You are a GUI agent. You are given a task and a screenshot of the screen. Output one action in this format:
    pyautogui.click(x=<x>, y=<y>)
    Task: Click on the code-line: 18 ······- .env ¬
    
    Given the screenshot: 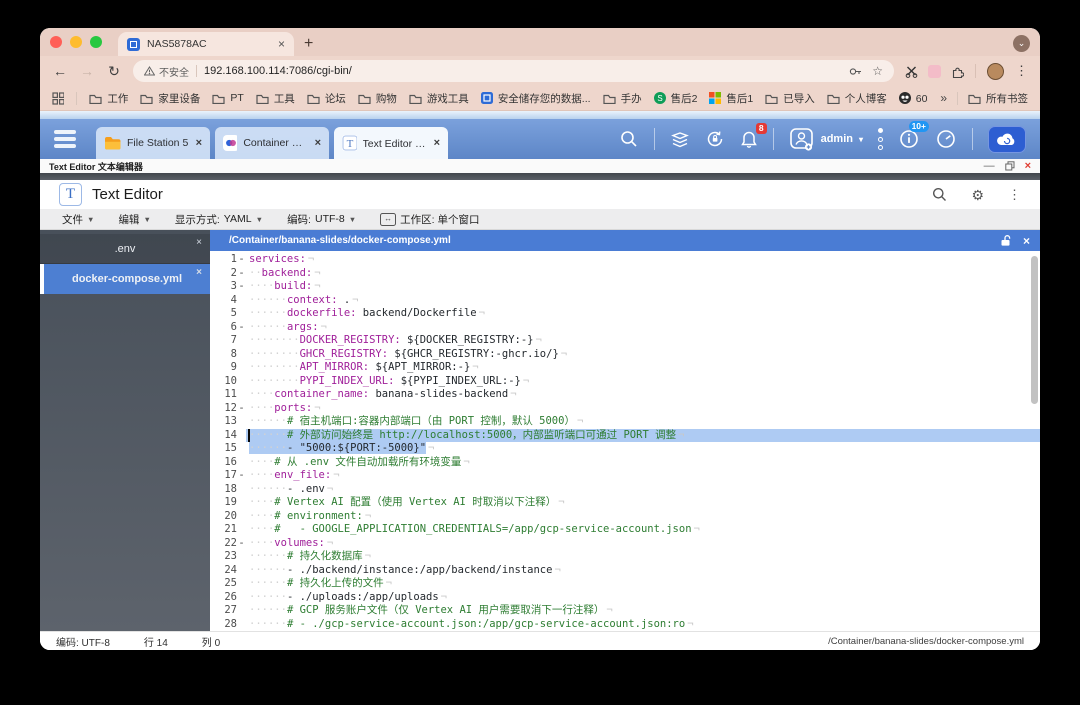 What is the action you would take?
    pyautogui.click(x=625, y=490)
    